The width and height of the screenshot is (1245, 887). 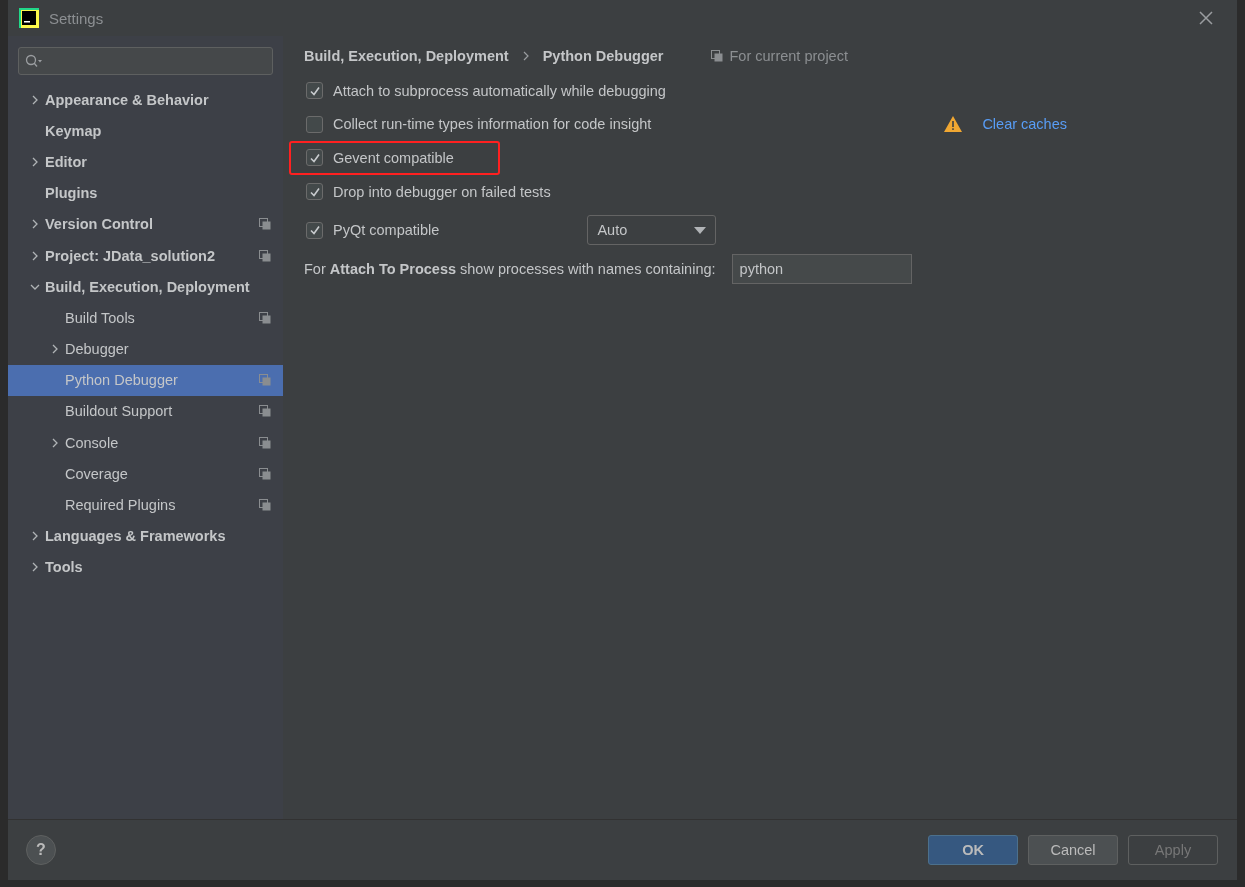 I want to click on search-field, so click(x=145, y=61).